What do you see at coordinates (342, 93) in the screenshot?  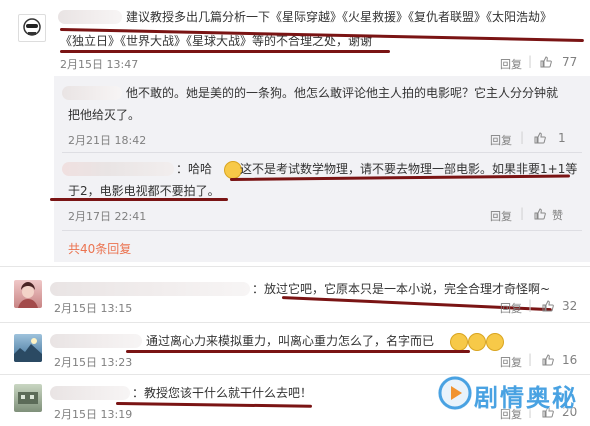 I see `reply-text: 他不敢的。她是美的的一条狗。他怎么敢评论他主人拍的电影呢？它主人分分钟就` at bounding box center [342, 93].